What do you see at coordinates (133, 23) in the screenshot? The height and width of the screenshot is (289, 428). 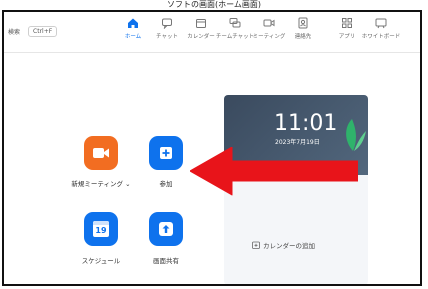 I see `home-icon` at bounding box center [133, 23].